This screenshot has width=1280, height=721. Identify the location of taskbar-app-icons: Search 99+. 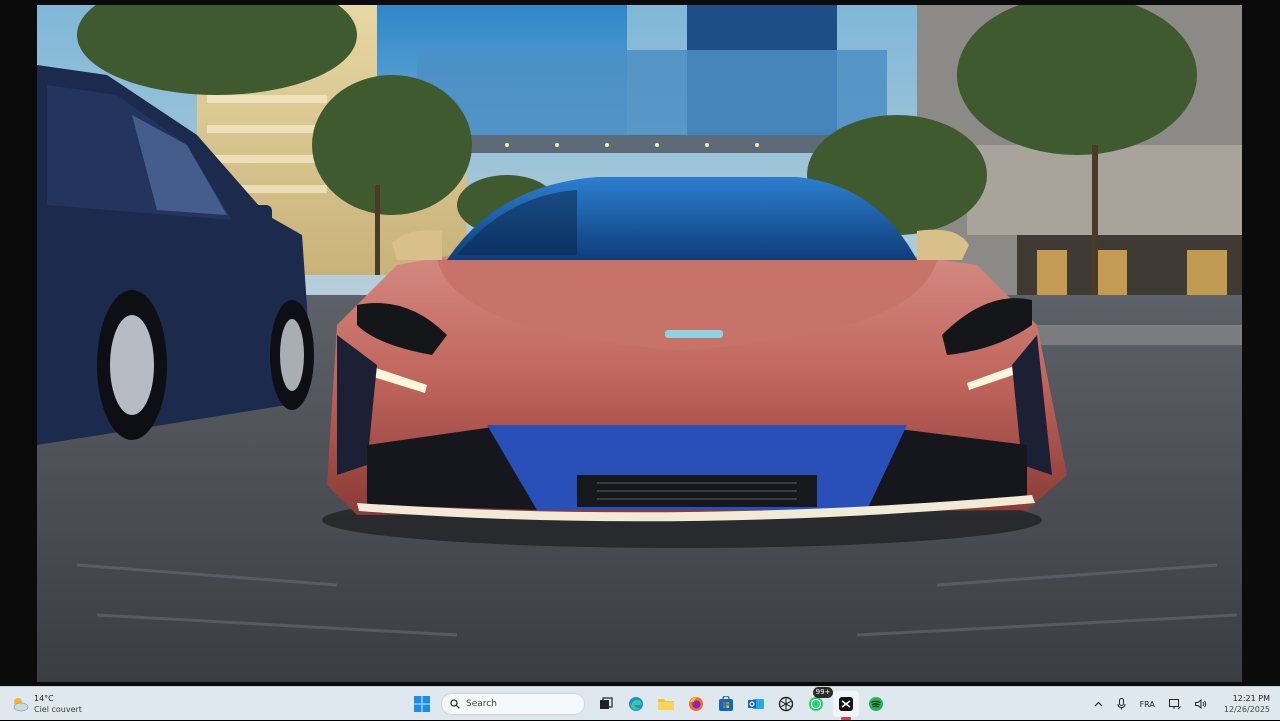
(649, 704).